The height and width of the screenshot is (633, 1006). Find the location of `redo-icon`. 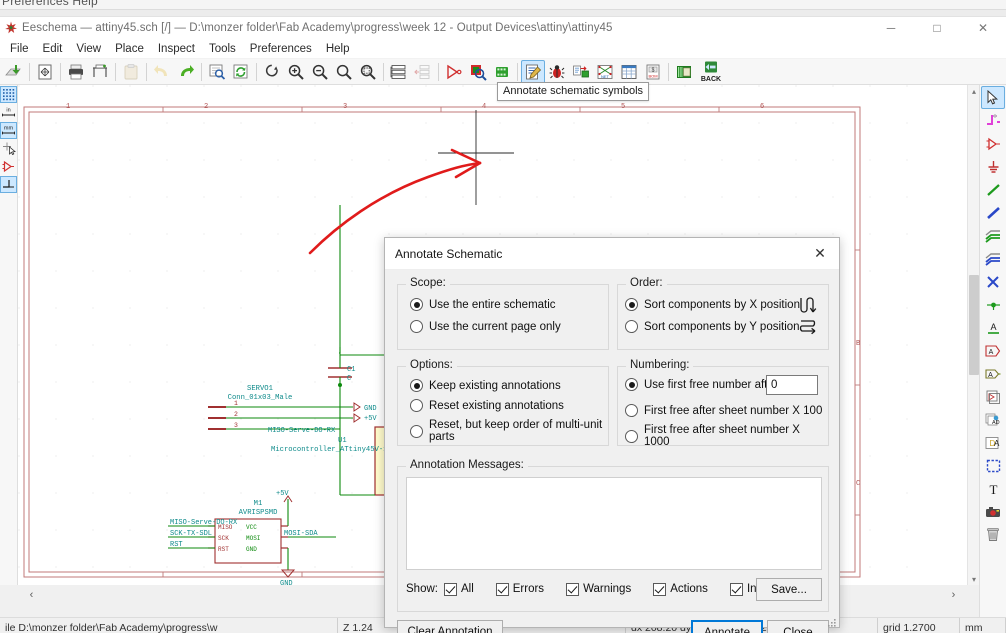

redo-icon is located at coordinates (186, 72).